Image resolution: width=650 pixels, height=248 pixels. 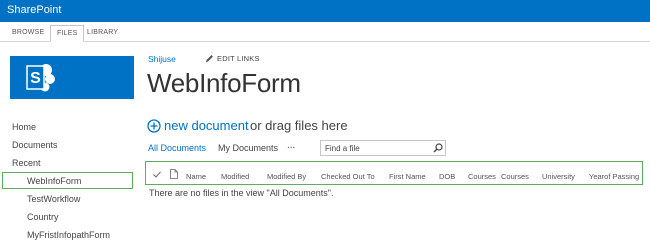 What do you see at coordinates (162, 59) in the screenshot?
I see `site-name-link: Shijuse` at bounding box center [162, 59].